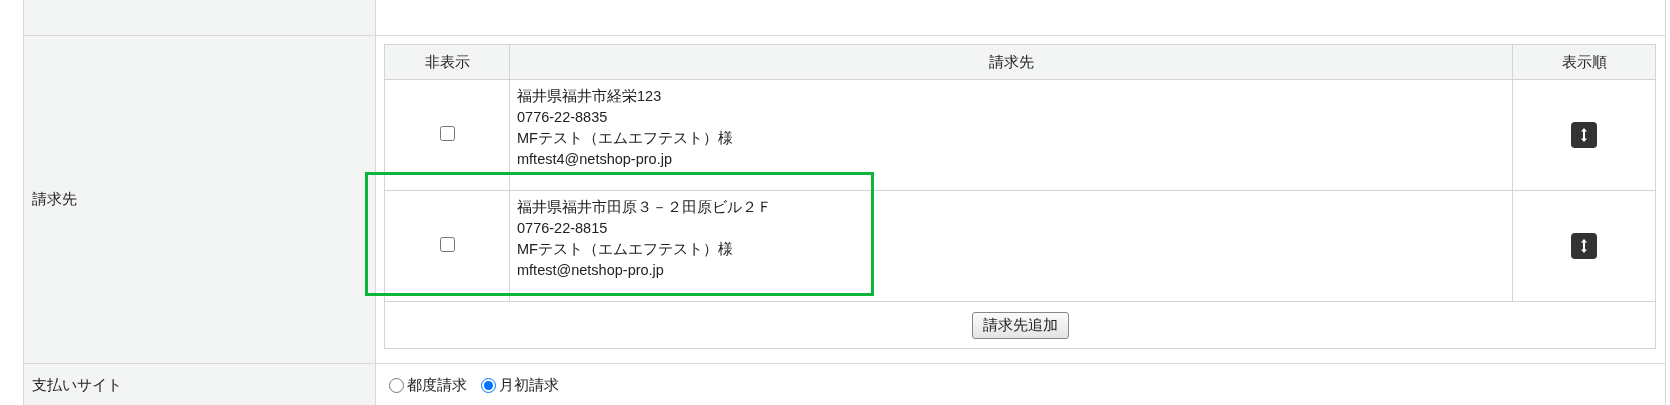 The image size is (1670, 405). I want to click on field-label: 支払いサイト, so click(77, 385).